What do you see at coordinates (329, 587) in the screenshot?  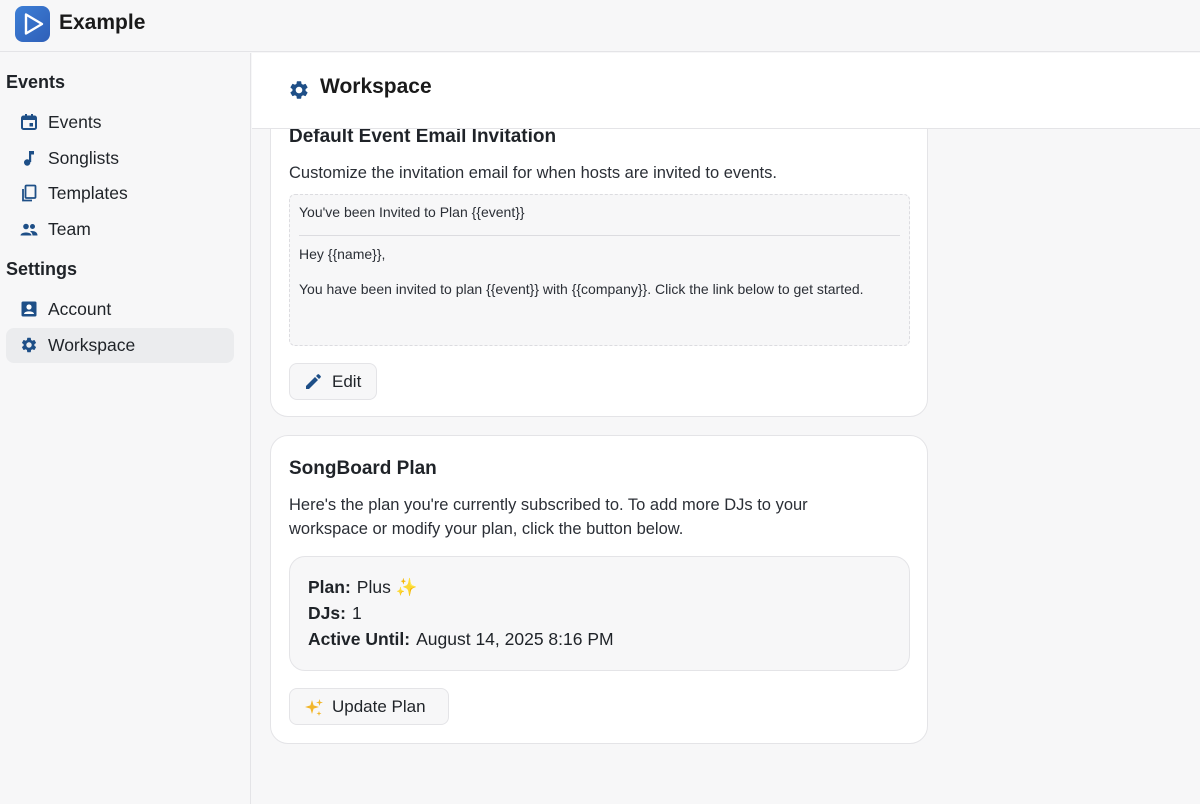 I see `plan-label: Plan:` at bounding box center [329, 587].